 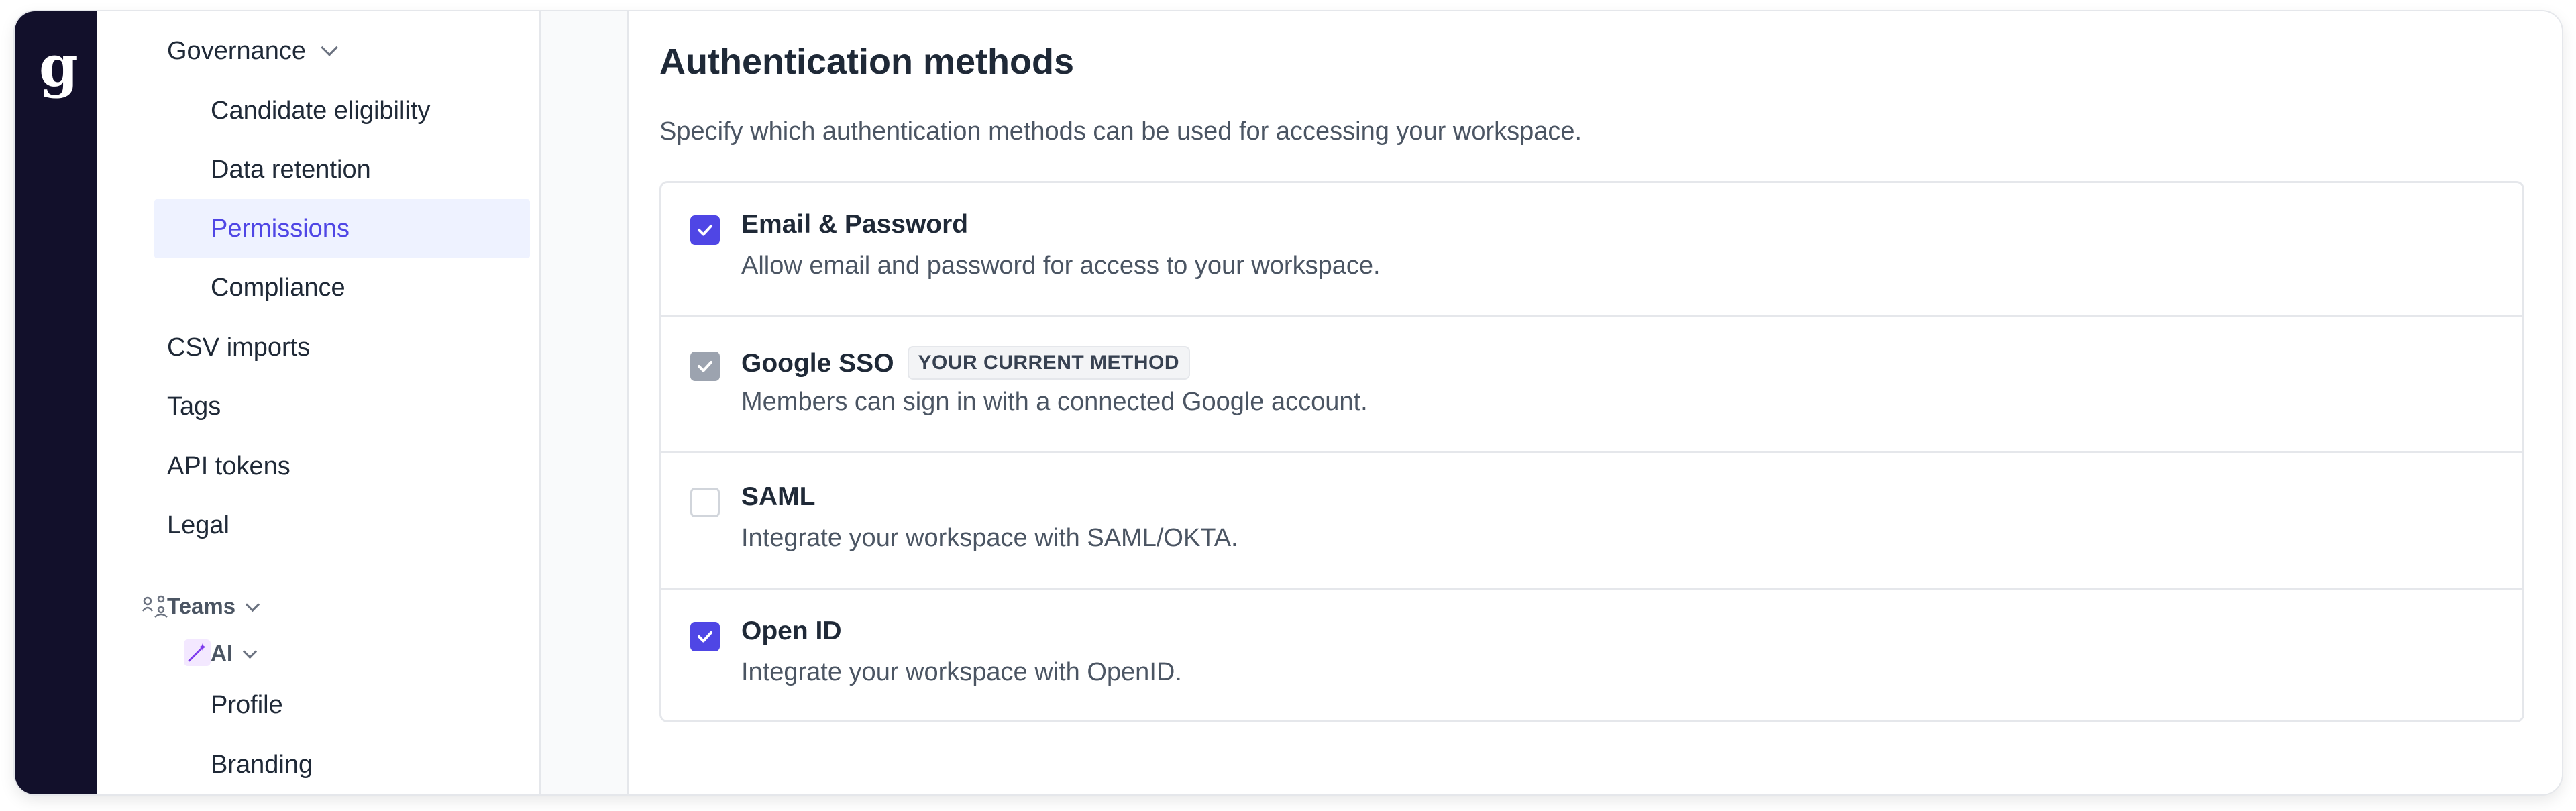 I want to click on sidebar-section-teams: Teams, so click(x=213, y=606).